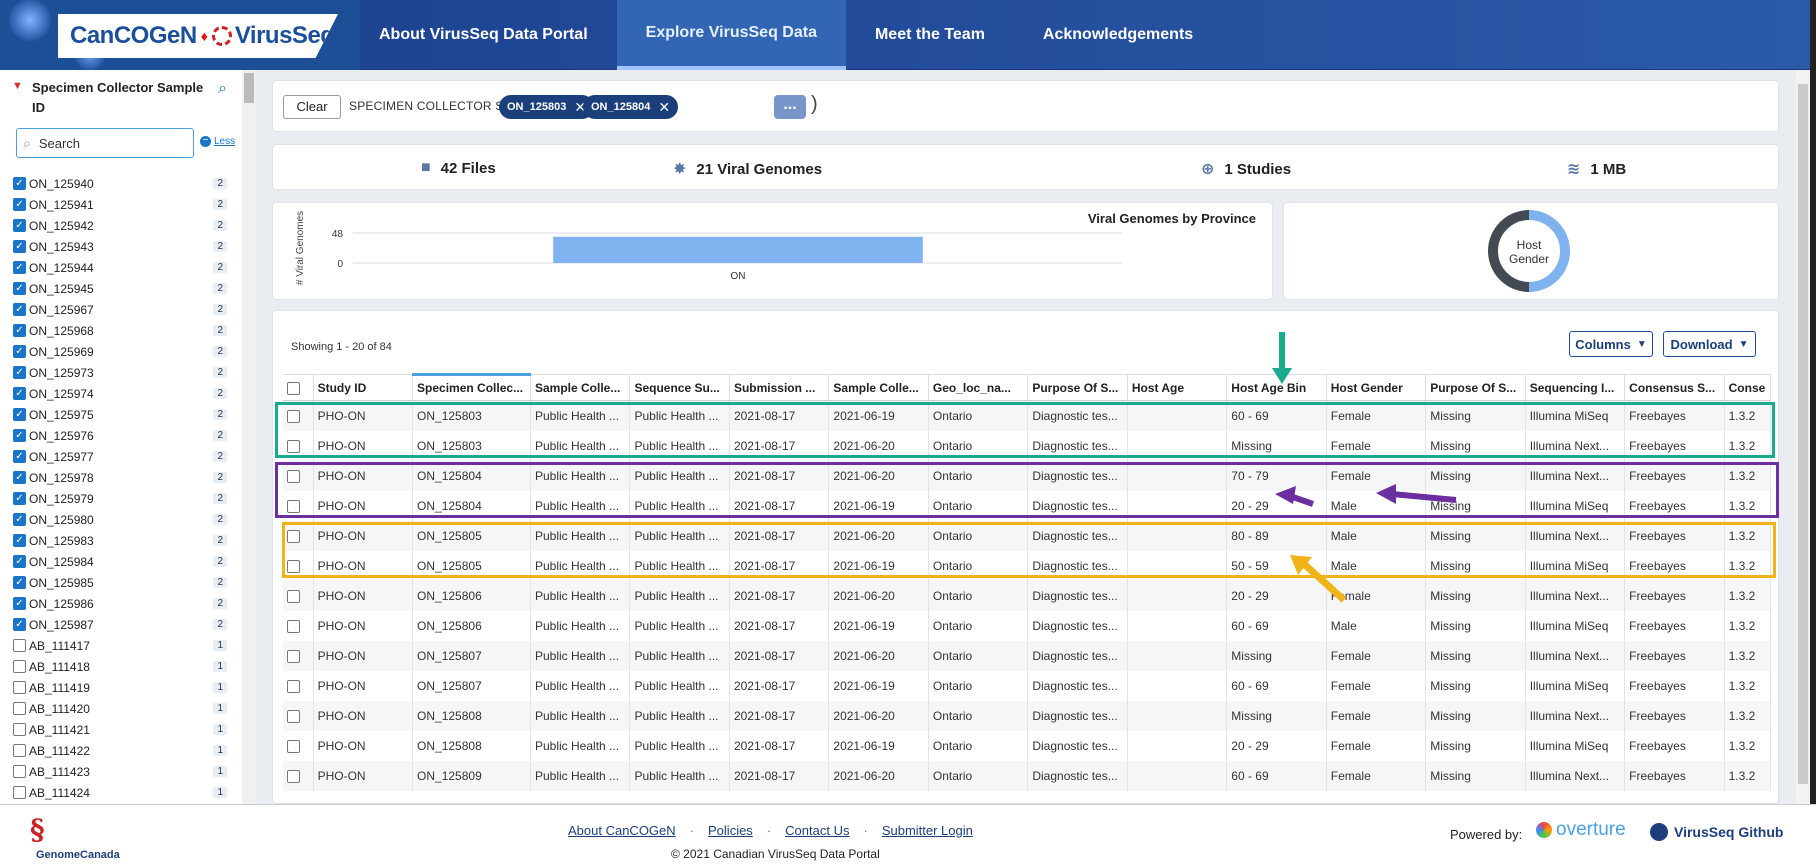 The width and height of the screenshot is (1816, 867). I want to click on main-scrollbar, so click(1803, 437).